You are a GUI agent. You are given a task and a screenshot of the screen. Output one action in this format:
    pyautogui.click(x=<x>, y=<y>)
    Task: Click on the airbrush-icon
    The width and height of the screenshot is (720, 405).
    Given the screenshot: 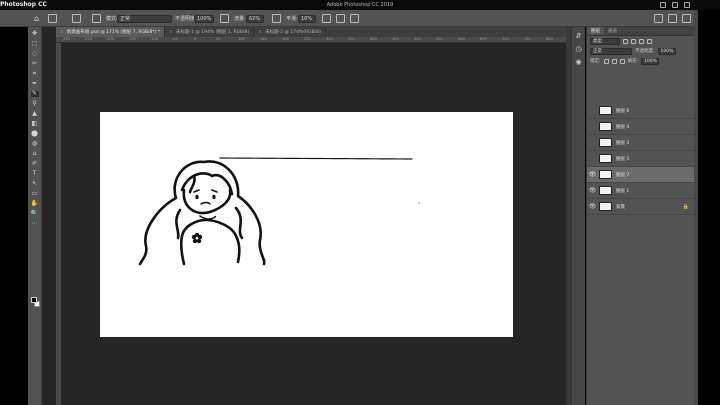 What is the action you would take?
    pyautogui.click(x=276, y=18)
    